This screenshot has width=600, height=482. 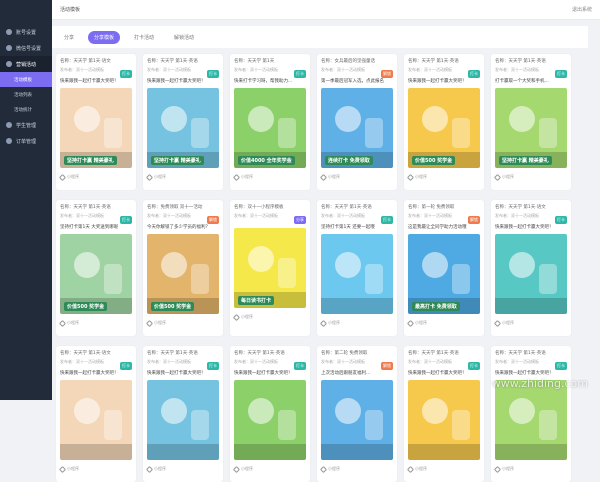 I want to click on sidebar-item-6: 学生管理, so click(x=26, y=125).